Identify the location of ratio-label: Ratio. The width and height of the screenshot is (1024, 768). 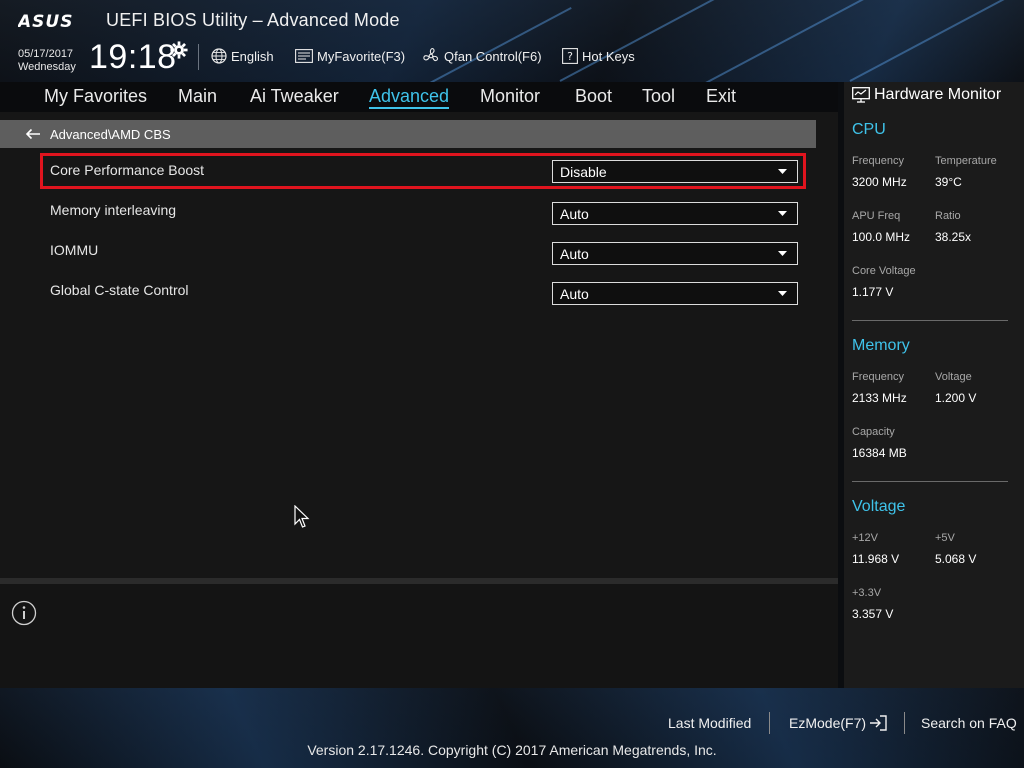
(948, 216).